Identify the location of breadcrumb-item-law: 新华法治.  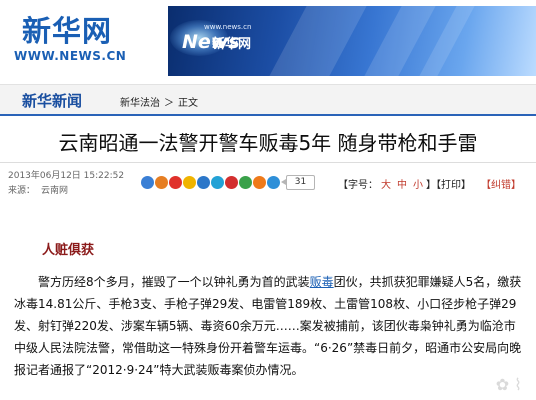
(140, 103).